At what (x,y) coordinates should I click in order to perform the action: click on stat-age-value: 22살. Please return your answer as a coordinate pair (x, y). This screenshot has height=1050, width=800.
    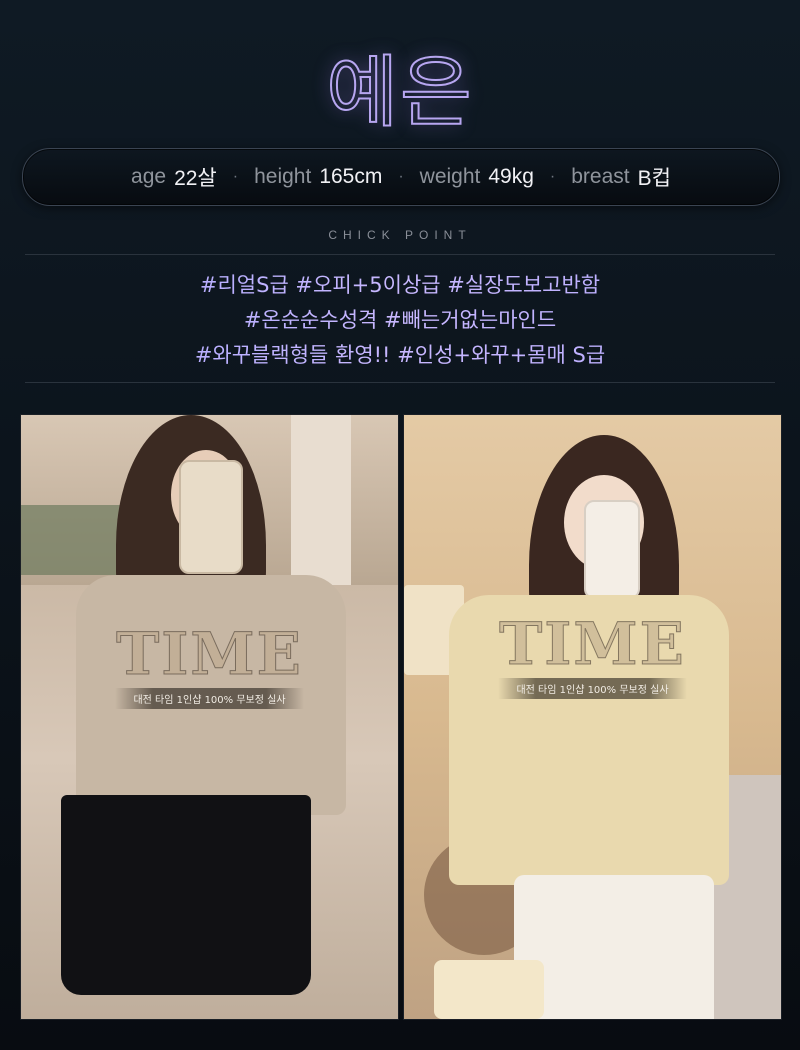
    Looking at the image, I should click on (195, 178).